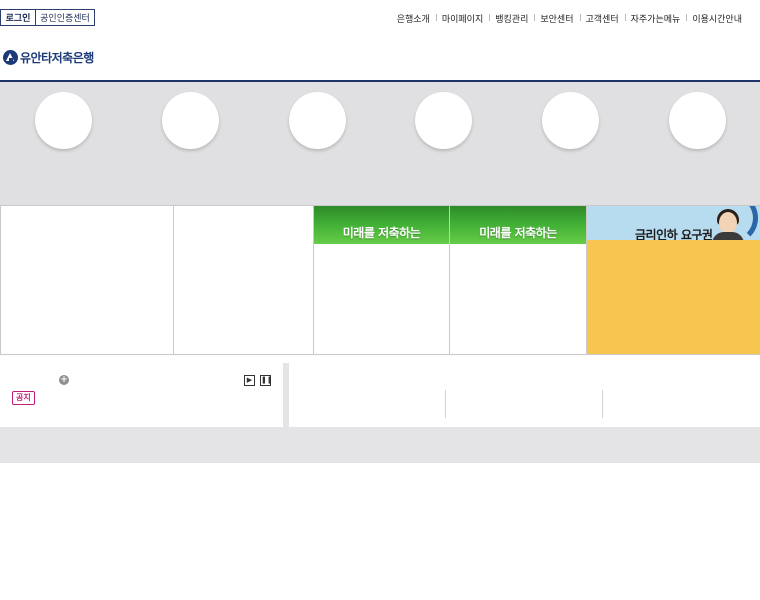 Image resolution: width=760 pixels, height=600 pixels. Describe the element at coordinates (141, 395) in the screenshot. I see `notice-panel: + ▶ ❚❚ 공지` at that location.